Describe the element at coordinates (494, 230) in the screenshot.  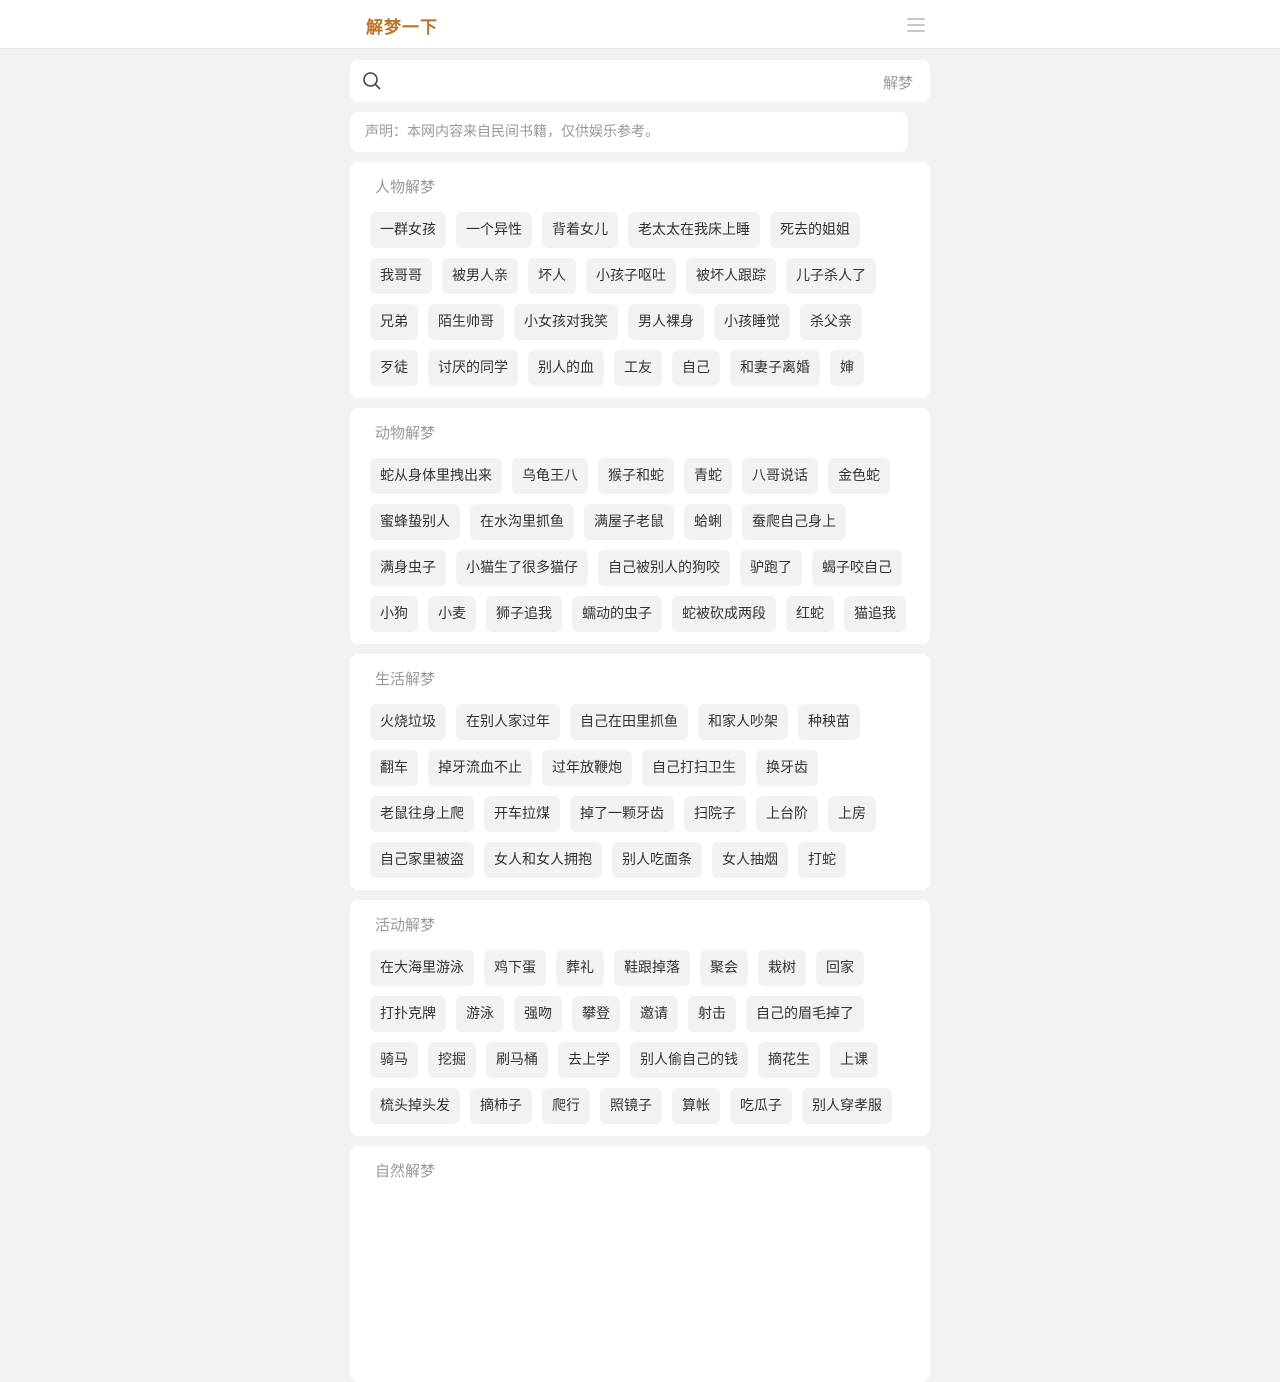
I see `dream-tag: 一个异性` at that location.